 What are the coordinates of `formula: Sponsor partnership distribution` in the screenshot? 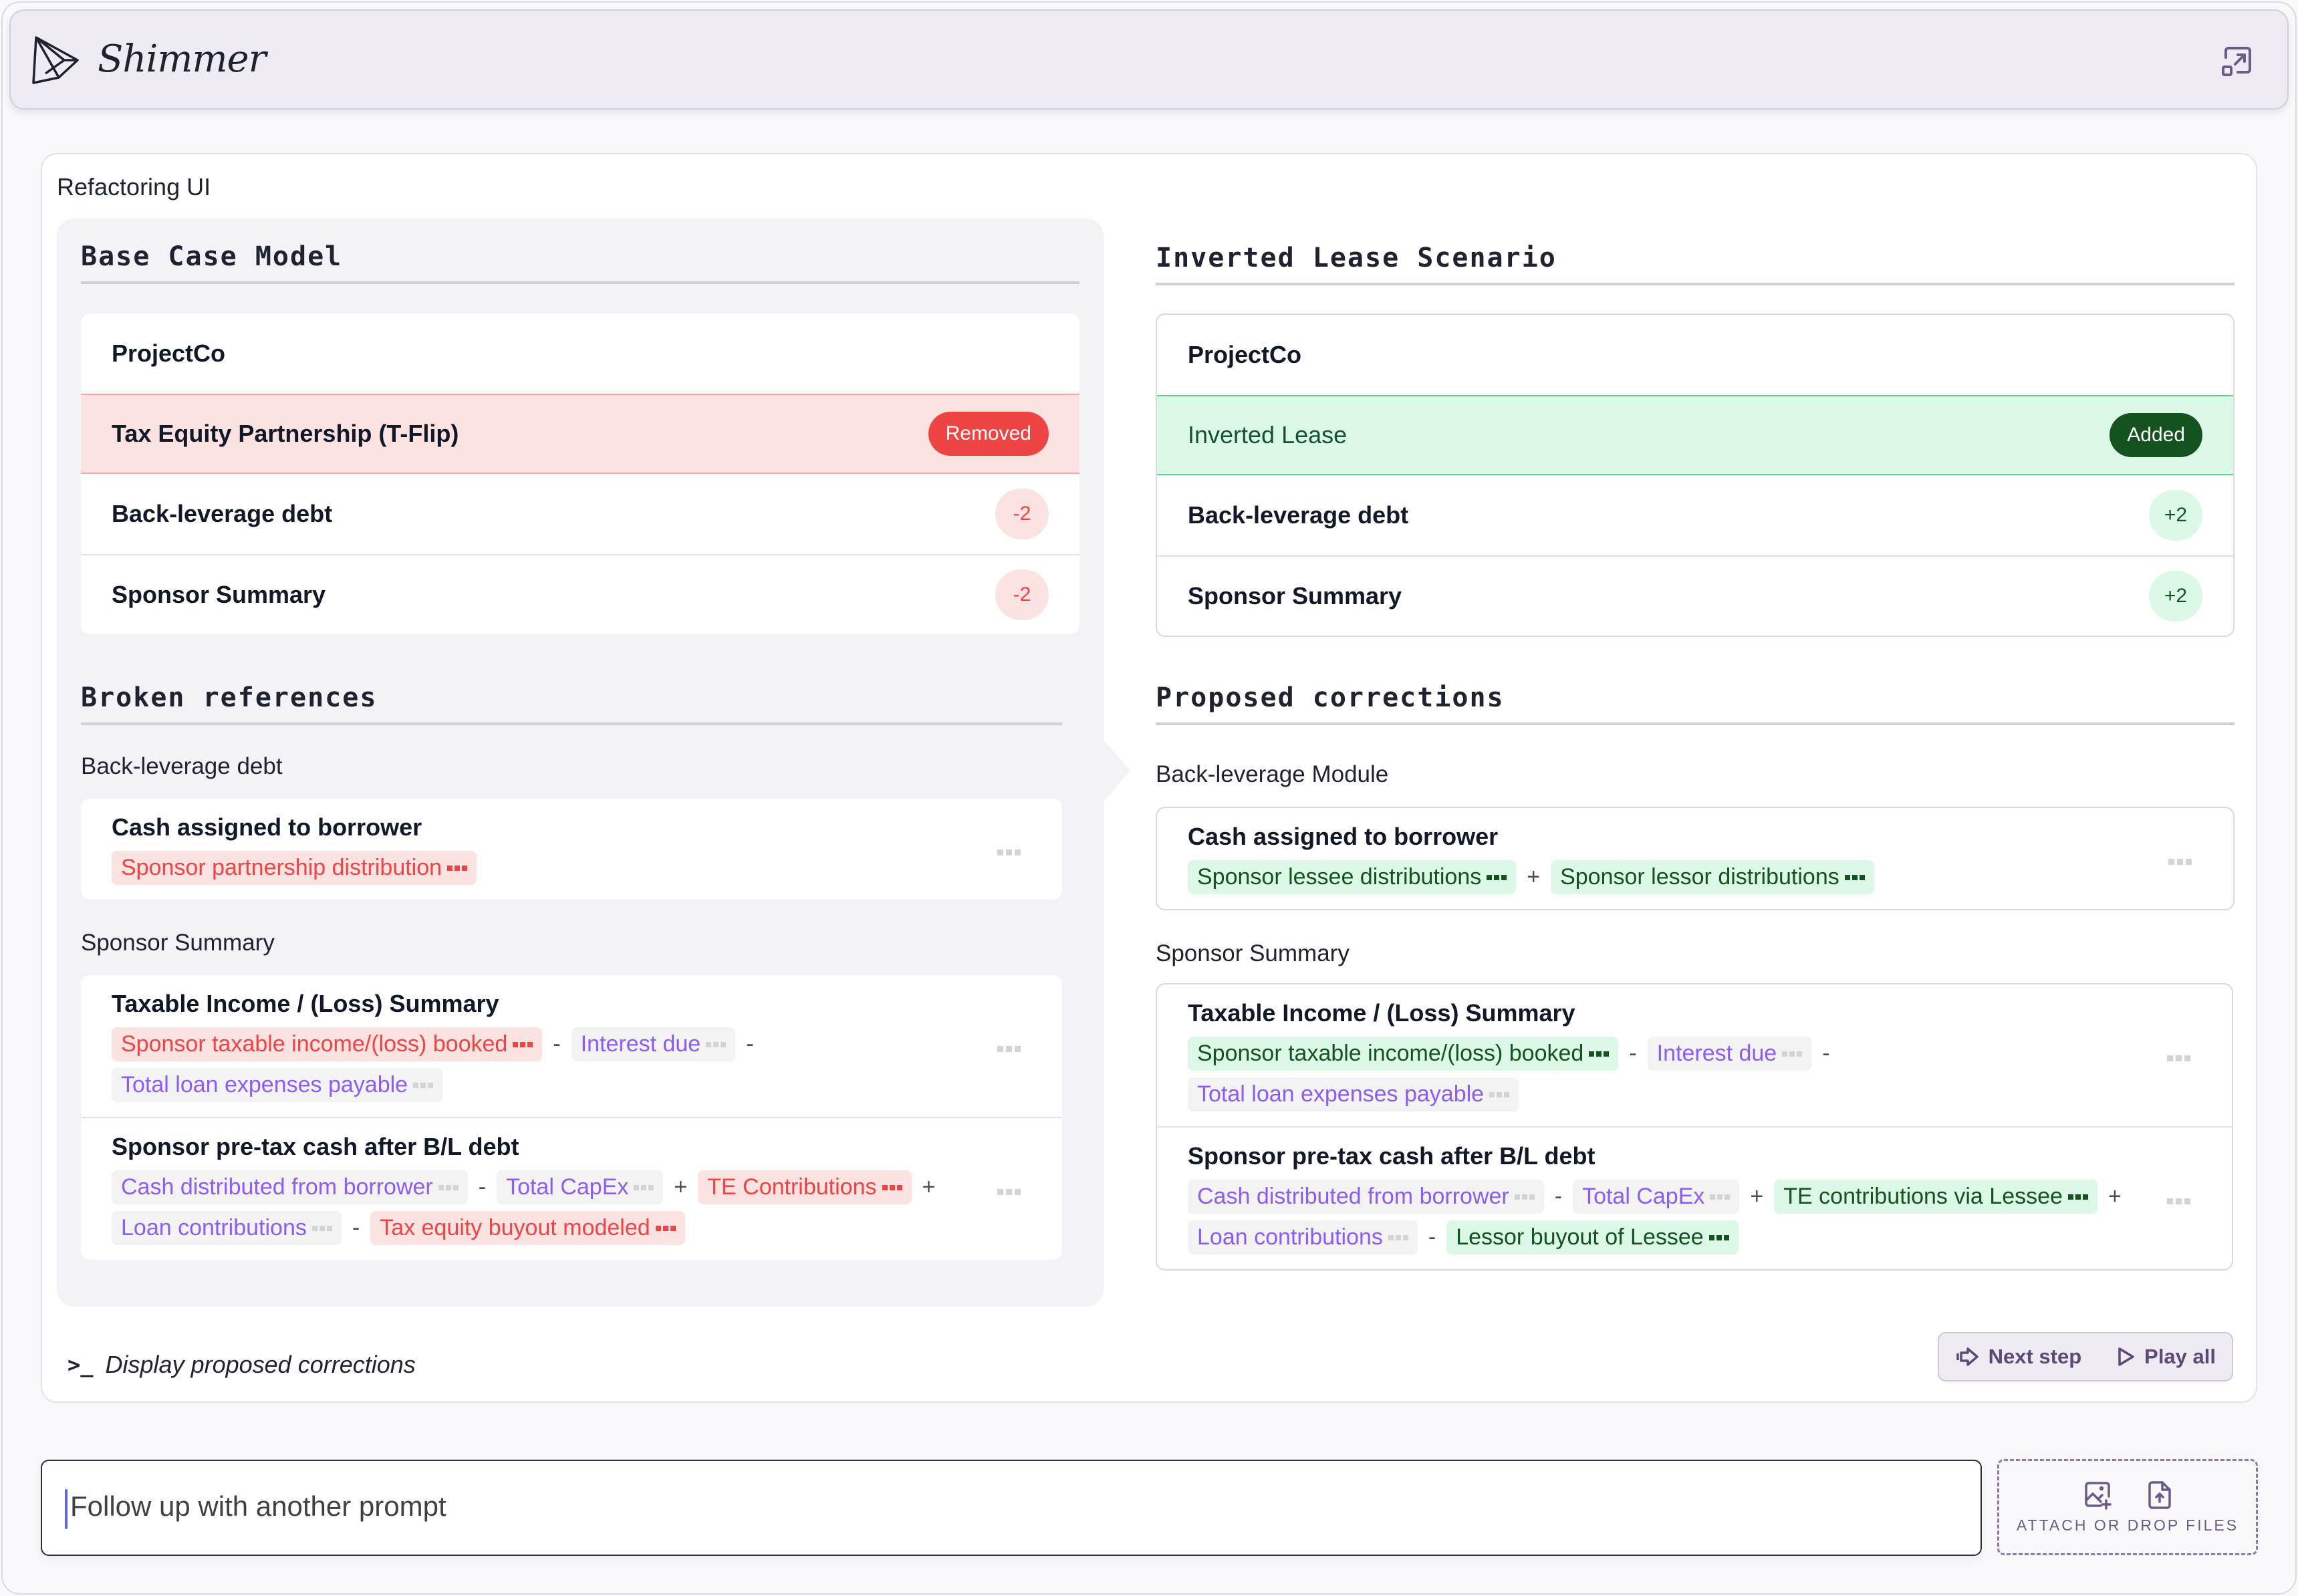 It's located at (553, 868).